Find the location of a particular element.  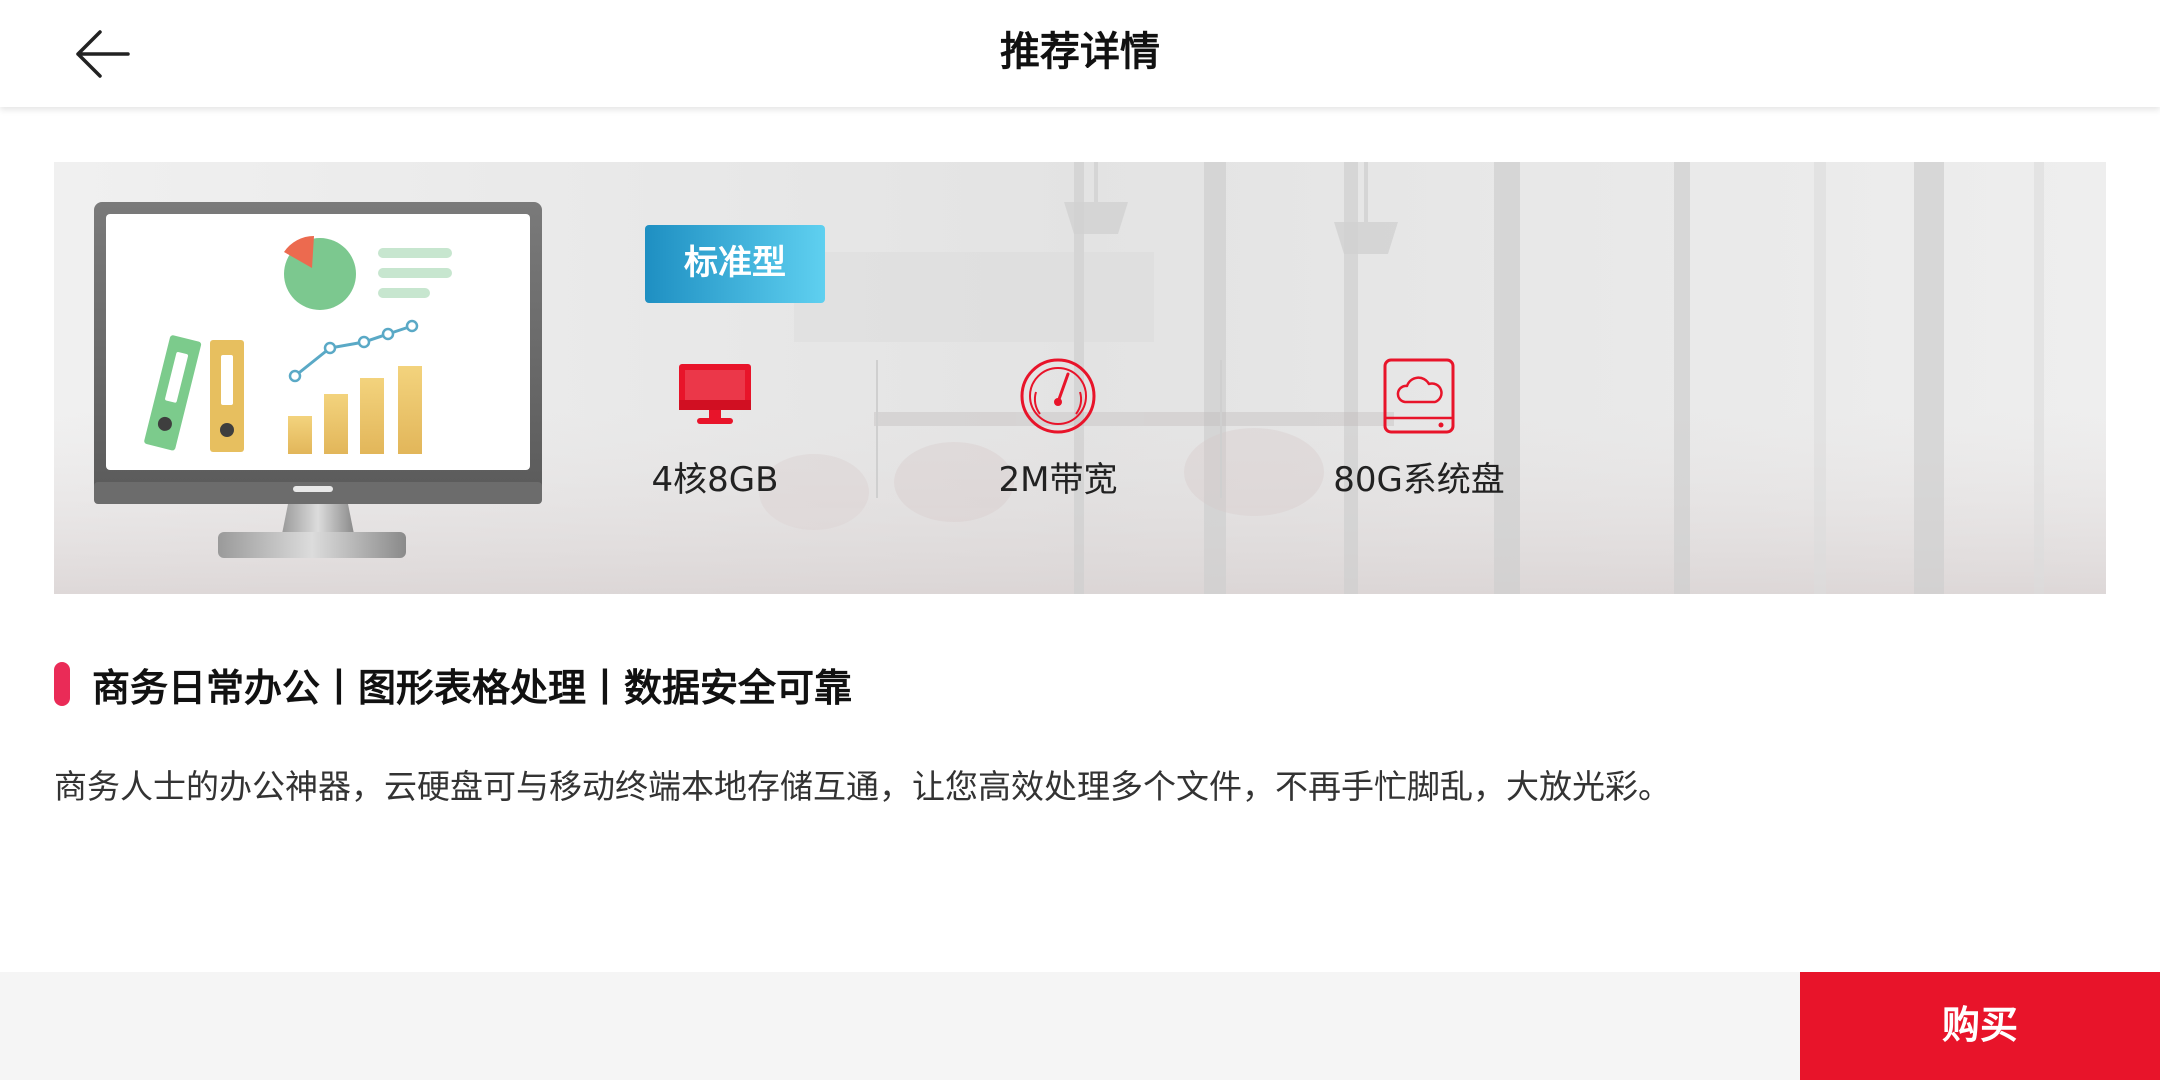

spec-label: 2M带宽 is located at coordinates (1058, 480).